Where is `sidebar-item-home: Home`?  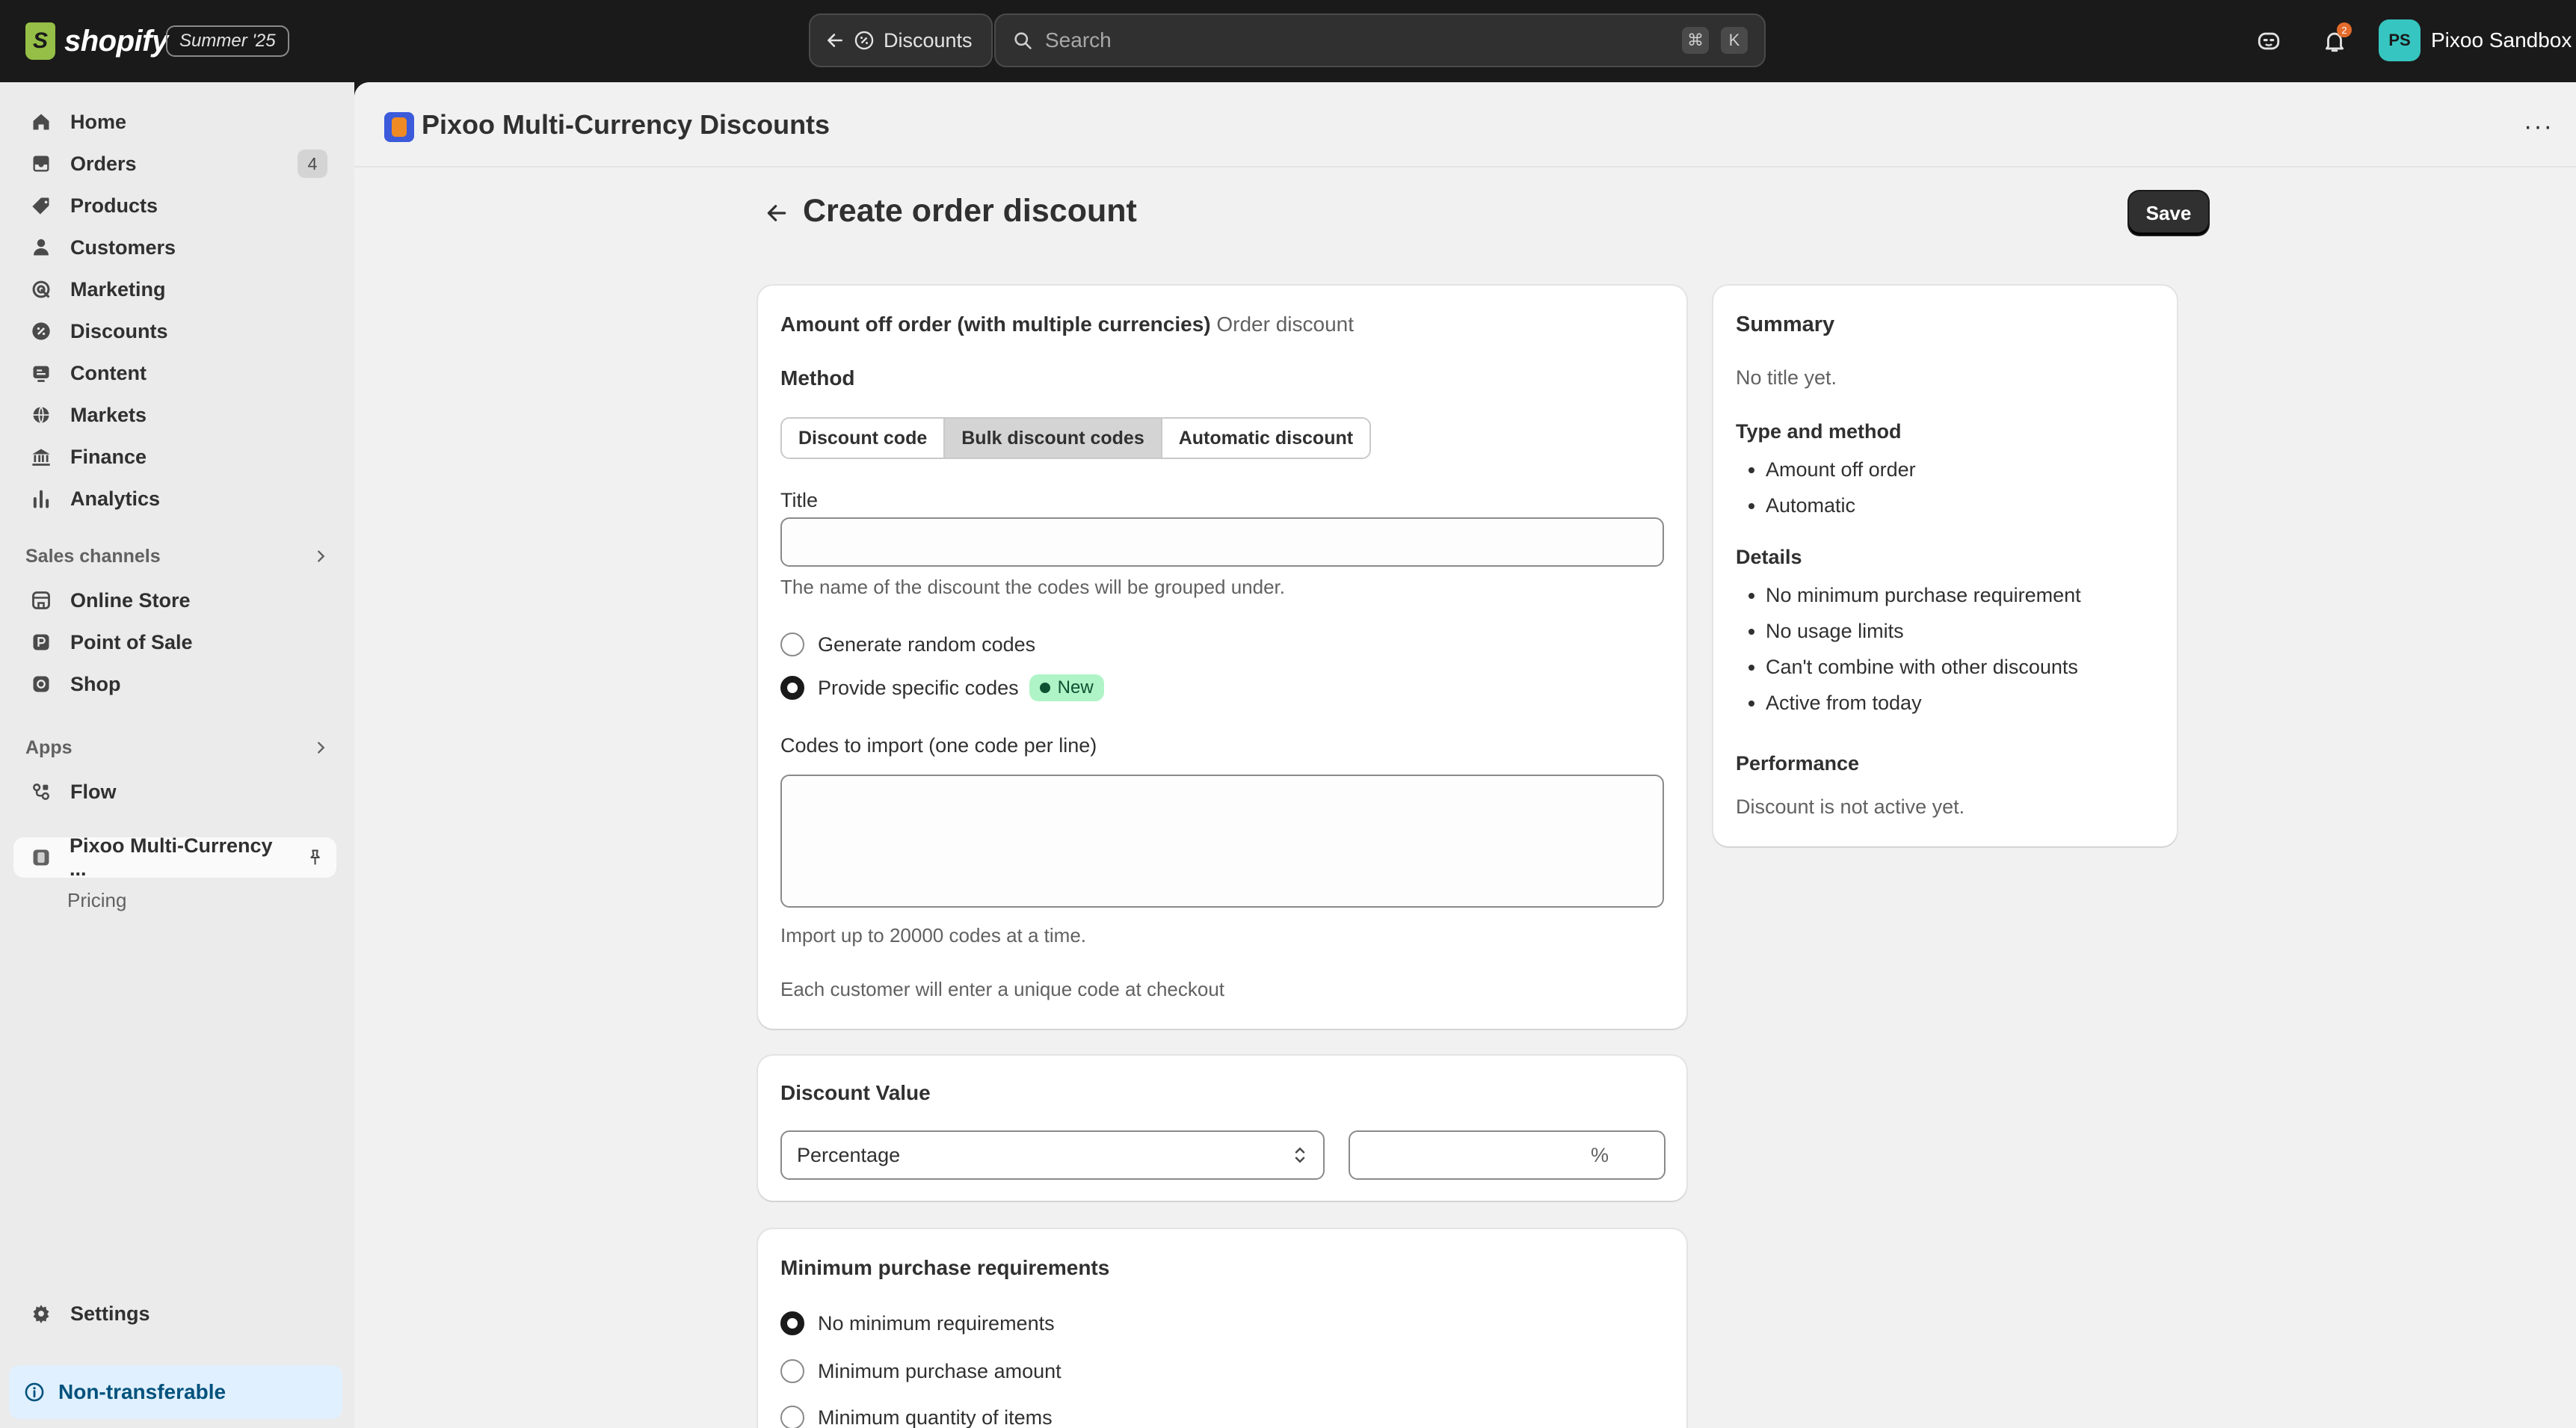 sidebar-item-home: Home is located at coordinates (174, 122).